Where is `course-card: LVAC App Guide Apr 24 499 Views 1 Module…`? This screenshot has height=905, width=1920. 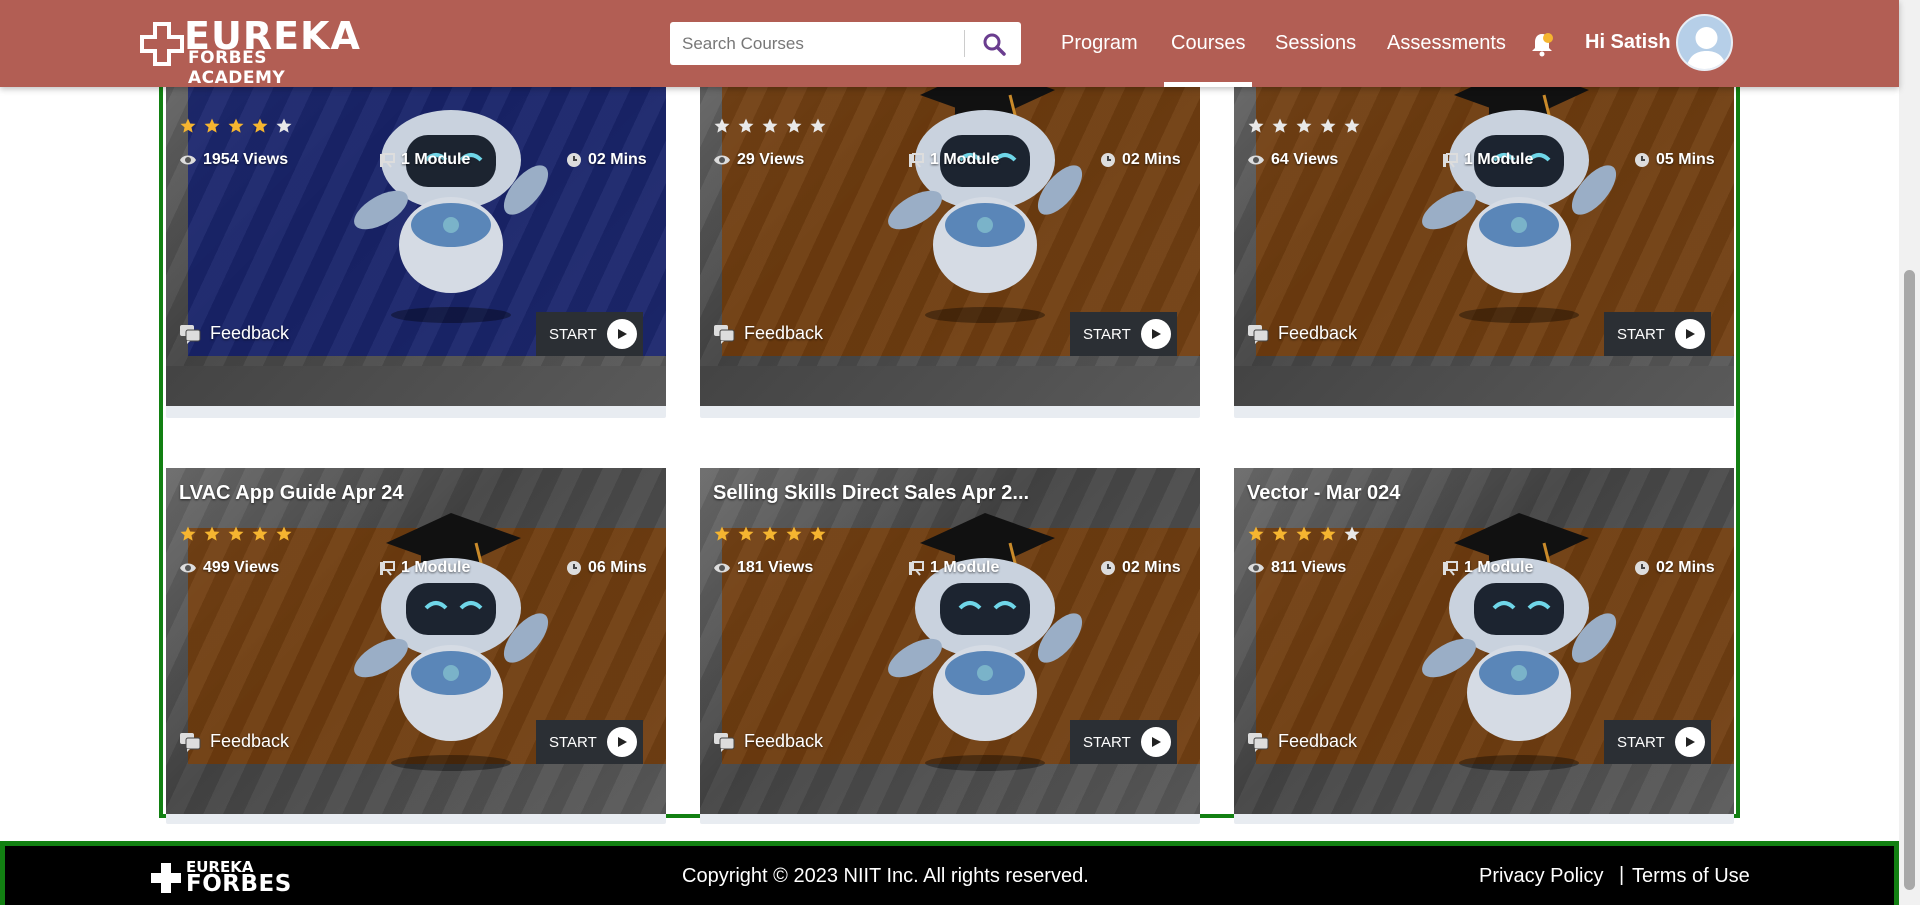
course-card: LVAC App Guide Apr 24 499 Views 1 Module… is located at coordinates (416, 646).